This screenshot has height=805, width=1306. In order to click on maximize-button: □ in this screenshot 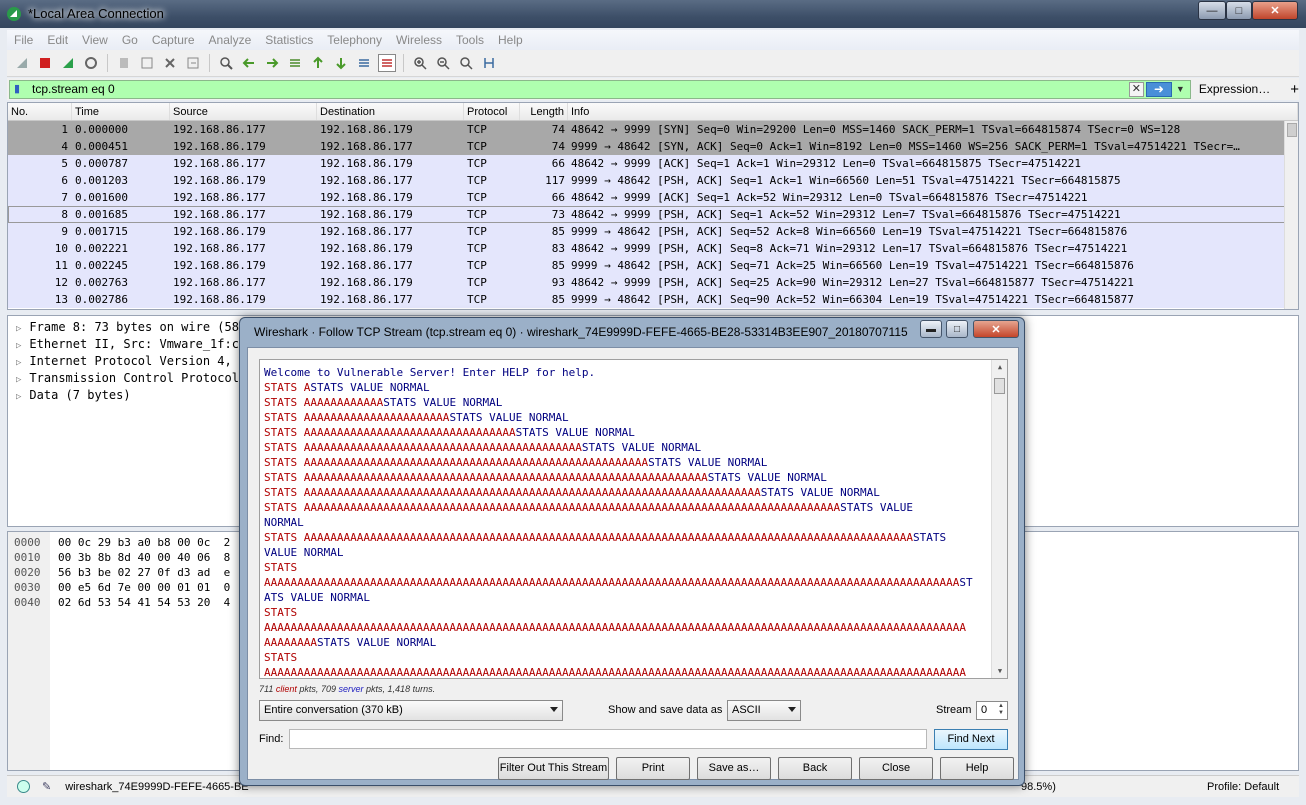, I will do `click(1239, 10)`.